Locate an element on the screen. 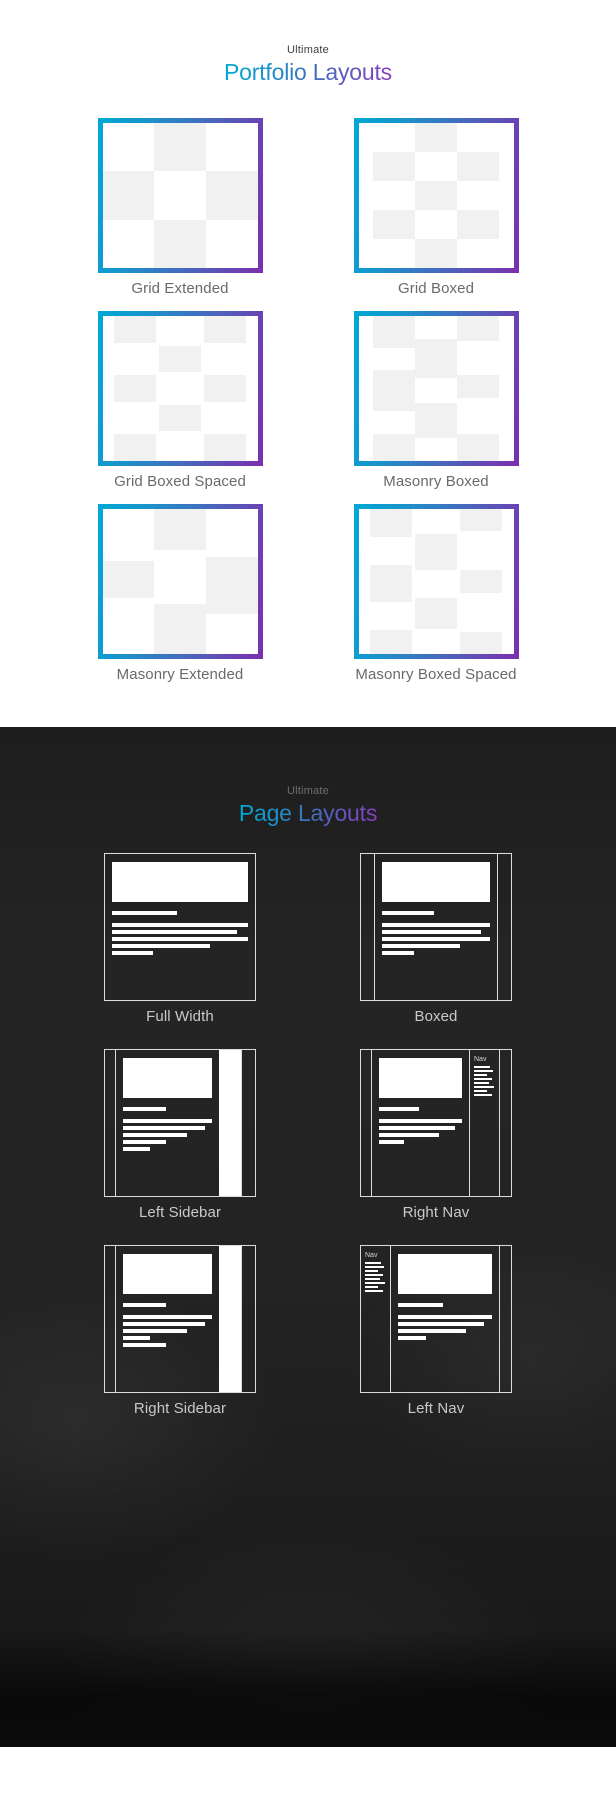  page-card-full-width: Full Width is located at coordinates (180, 939).